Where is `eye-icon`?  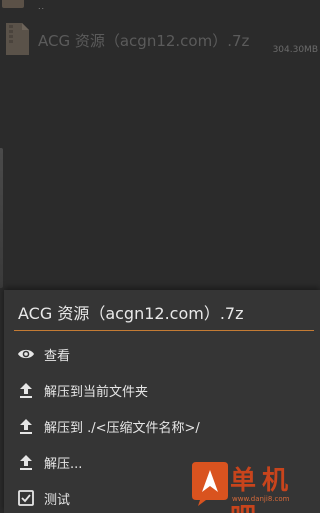
eye-icon is located at coordinates (26, 354).